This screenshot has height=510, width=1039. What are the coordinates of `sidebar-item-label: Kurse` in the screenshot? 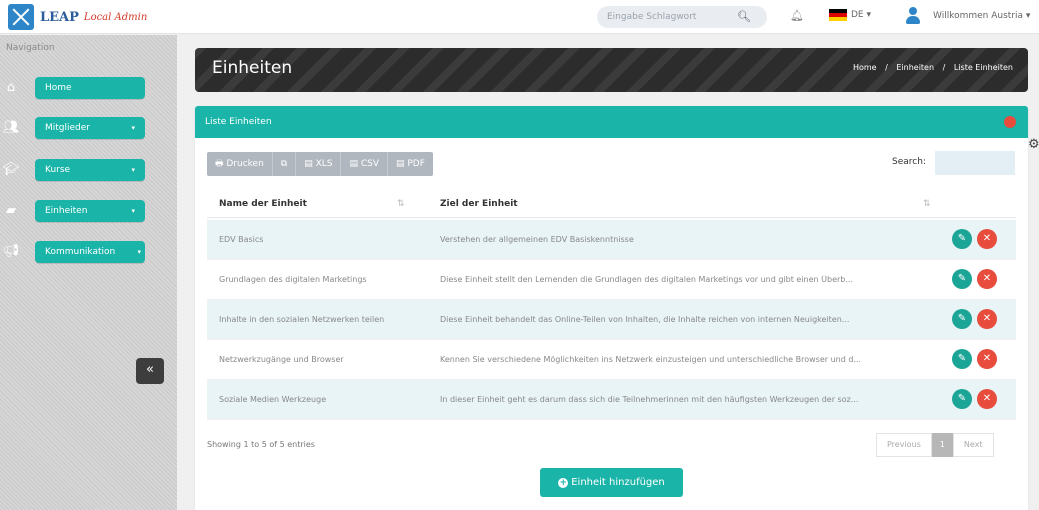 It's located at (58, 170).